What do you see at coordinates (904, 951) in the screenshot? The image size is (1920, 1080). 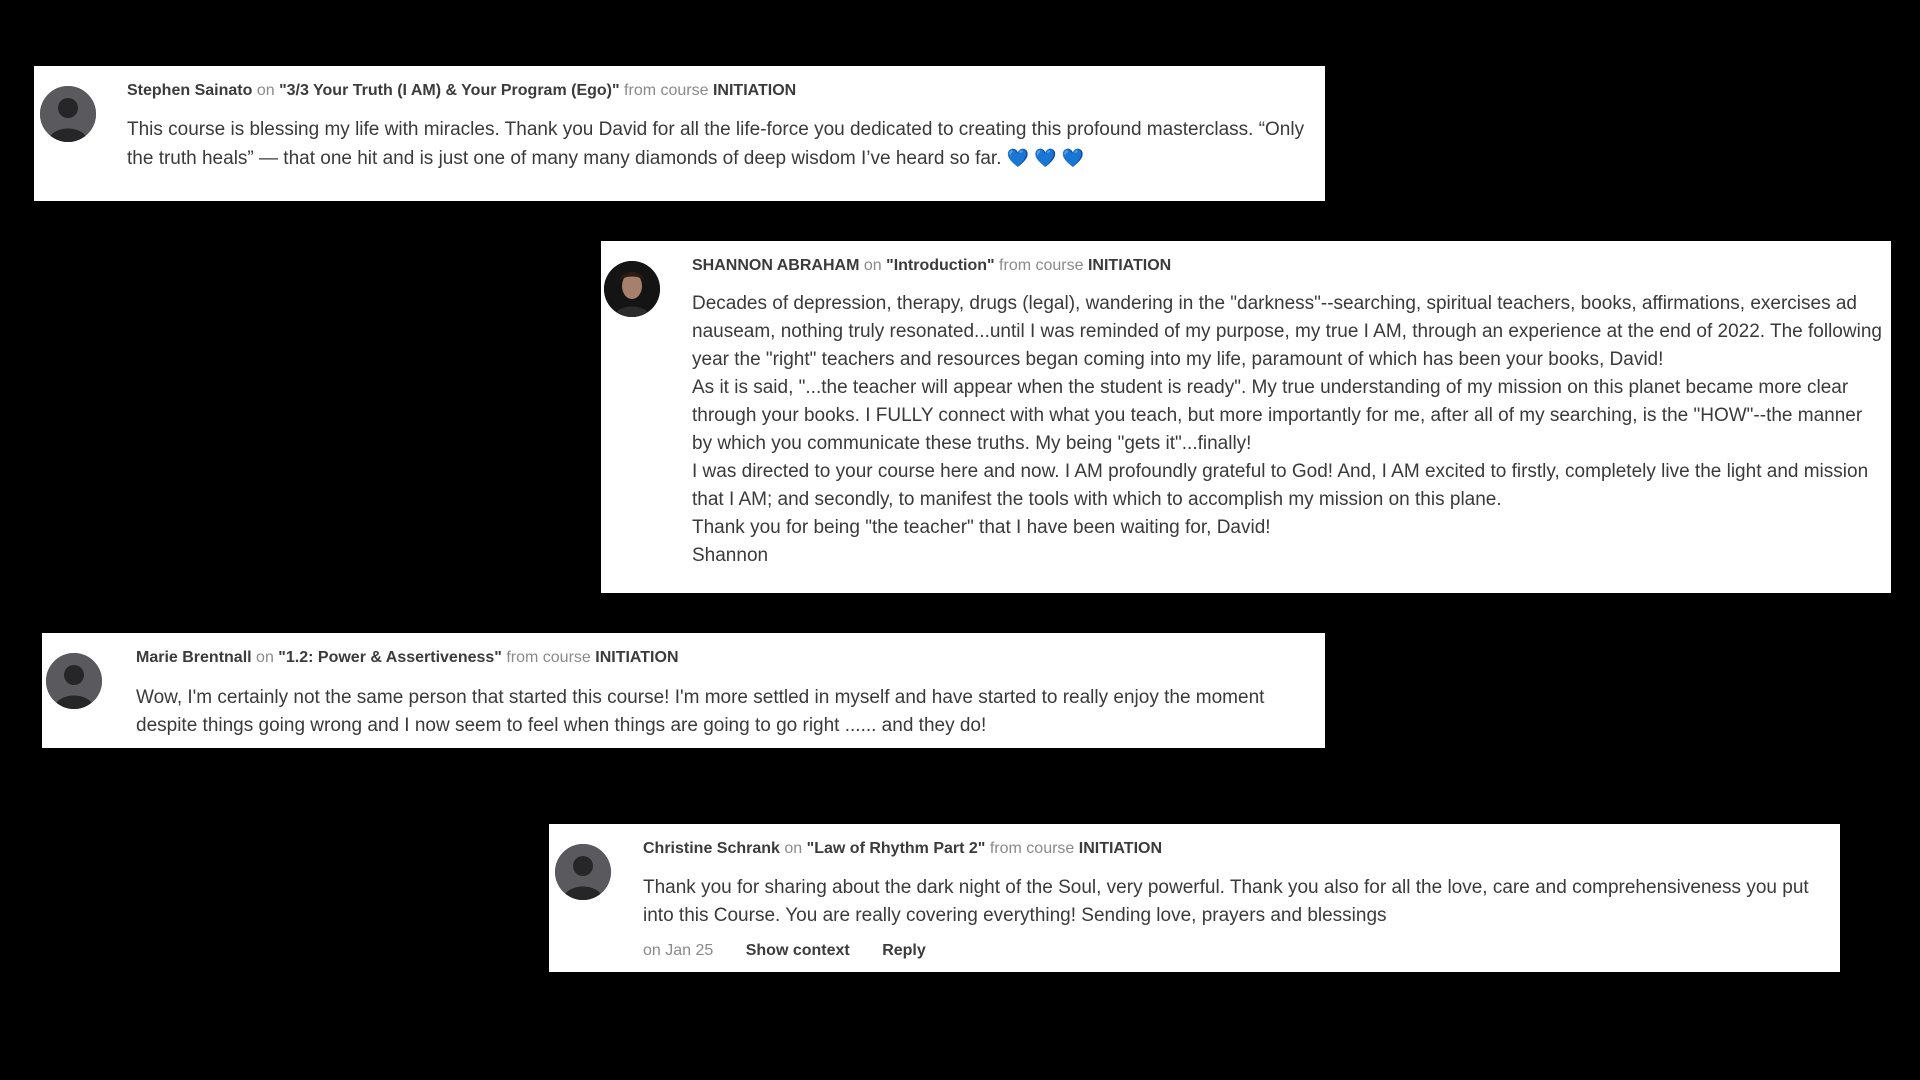 I see `reply-button: Reply` at bounding box center [904, 951].